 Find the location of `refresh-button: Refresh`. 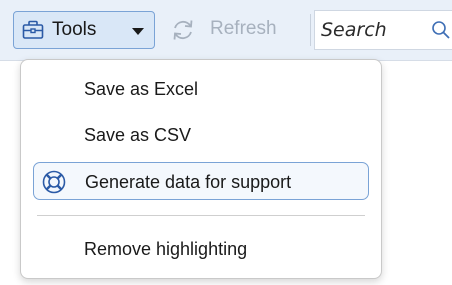

refresh-button: Refresh is located at coordinates (235, 30).